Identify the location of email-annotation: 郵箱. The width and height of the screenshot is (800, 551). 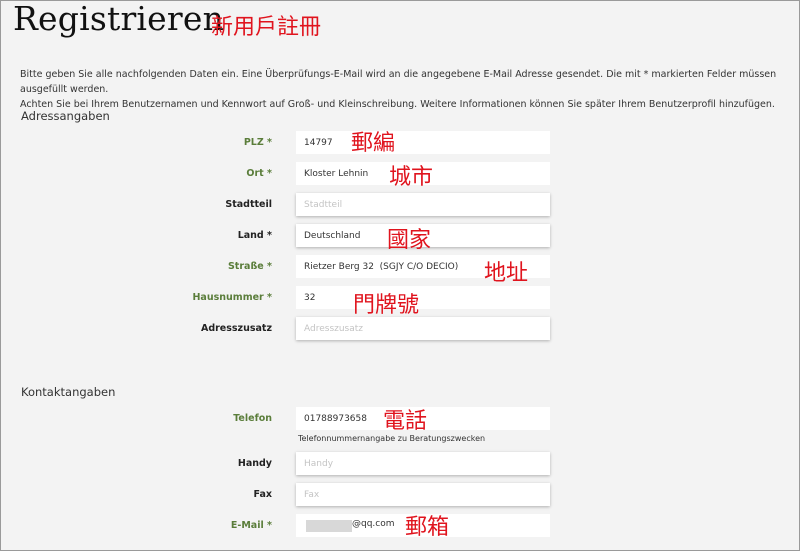
(427, 527).